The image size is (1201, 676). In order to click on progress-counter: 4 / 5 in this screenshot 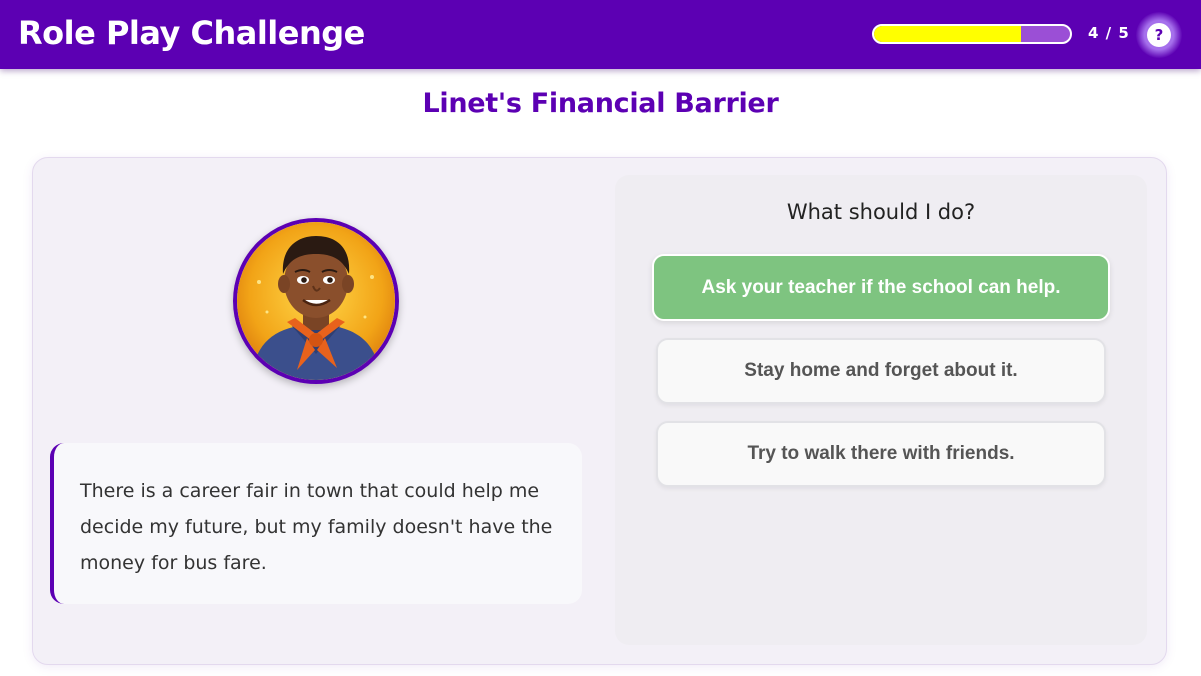, I will do `click(1109, 33)`.